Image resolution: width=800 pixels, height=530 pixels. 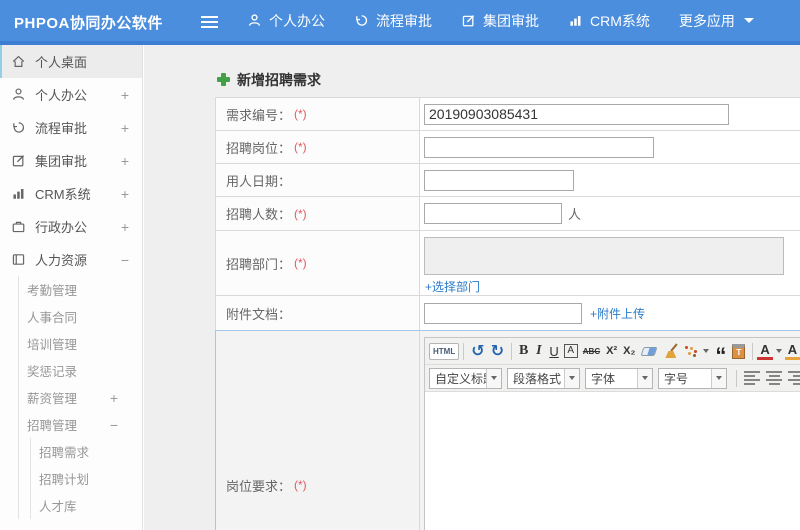 What do you see at coordinates (71, 193) in the screenshot?
I see `sidebar-item-crm-system: CRM系统 +` at bounding box center [71, 193].